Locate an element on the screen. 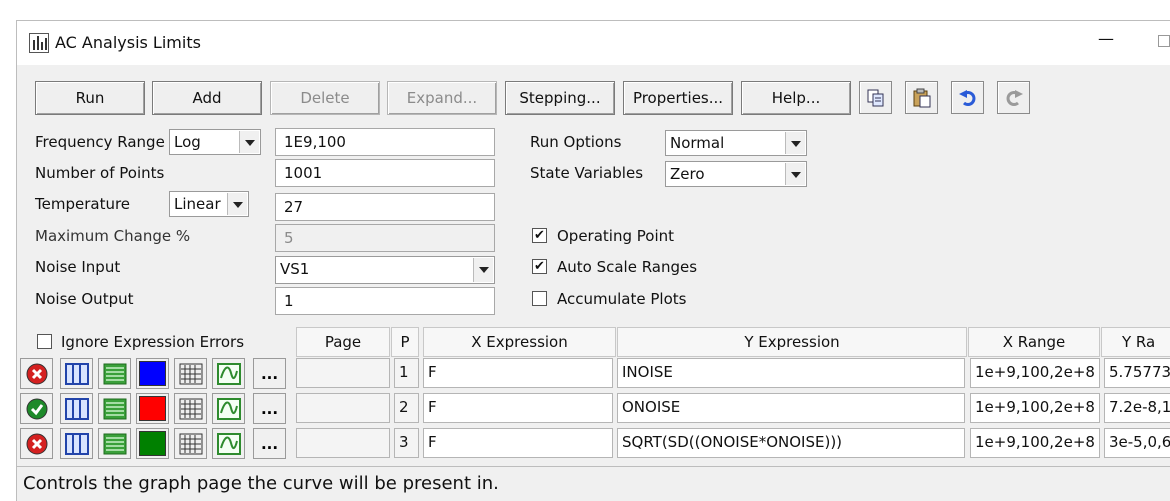  run-options-select: Normal is located at coordinates (736, 143).